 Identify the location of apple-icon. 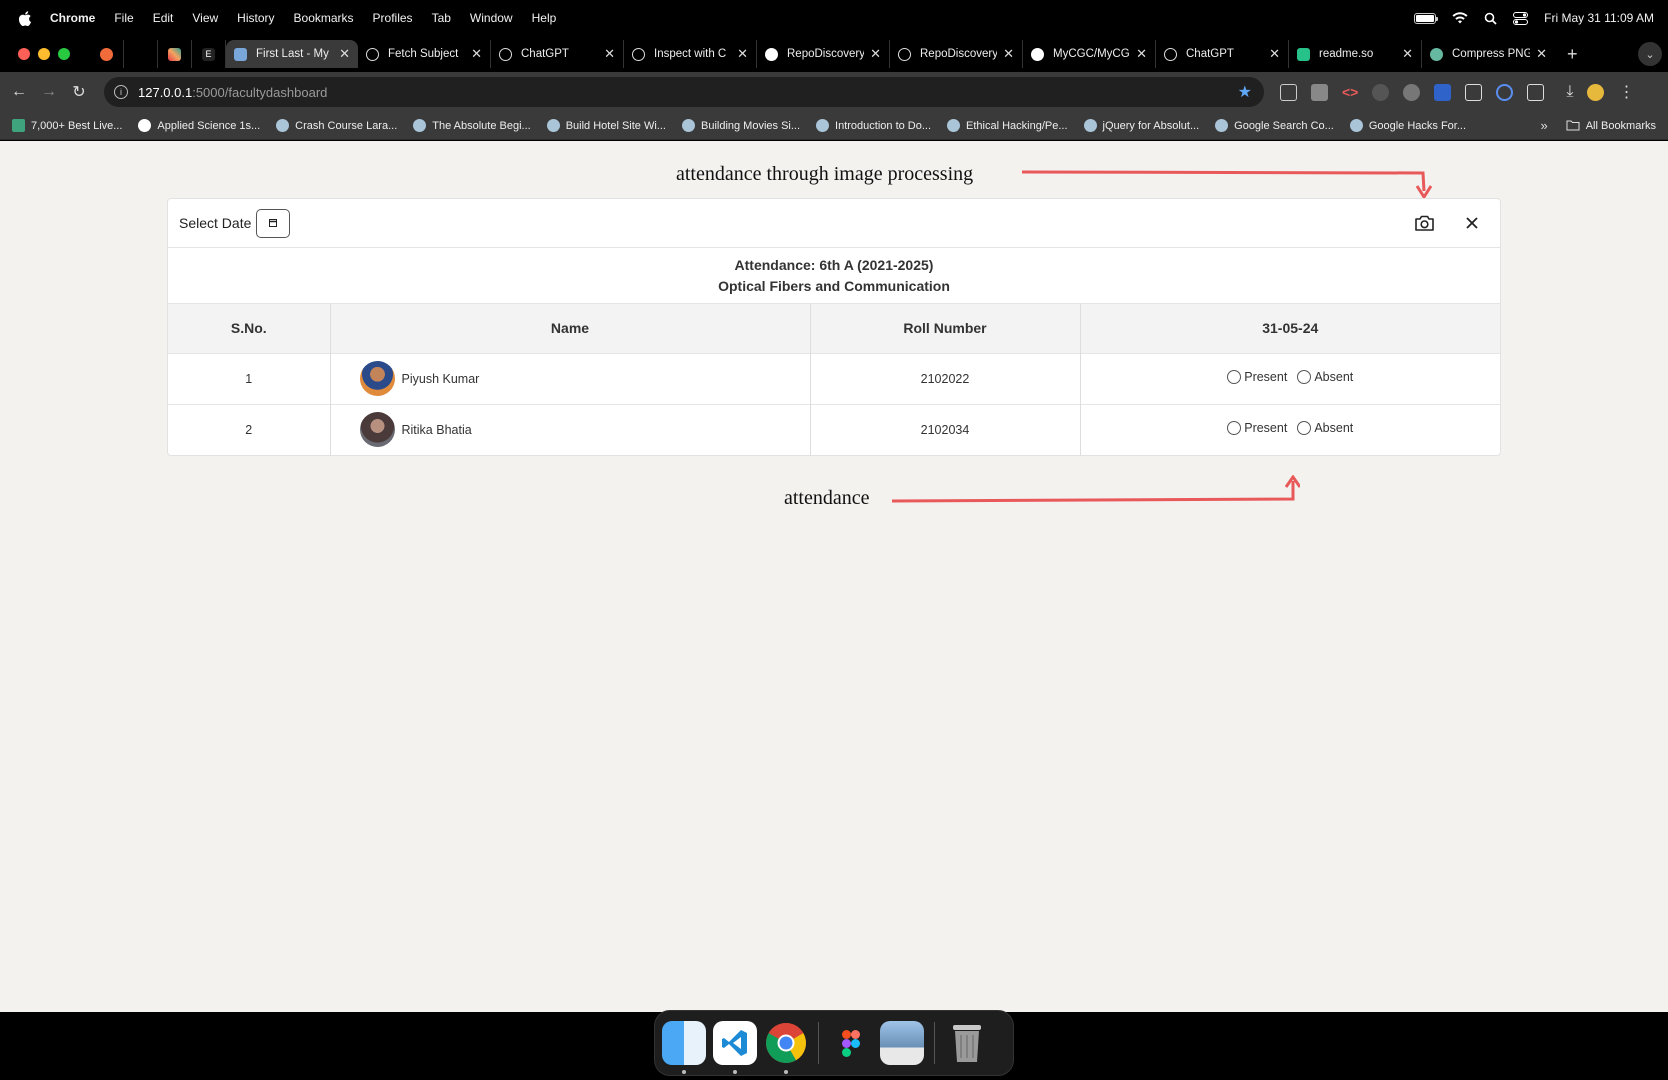
(25, 18).